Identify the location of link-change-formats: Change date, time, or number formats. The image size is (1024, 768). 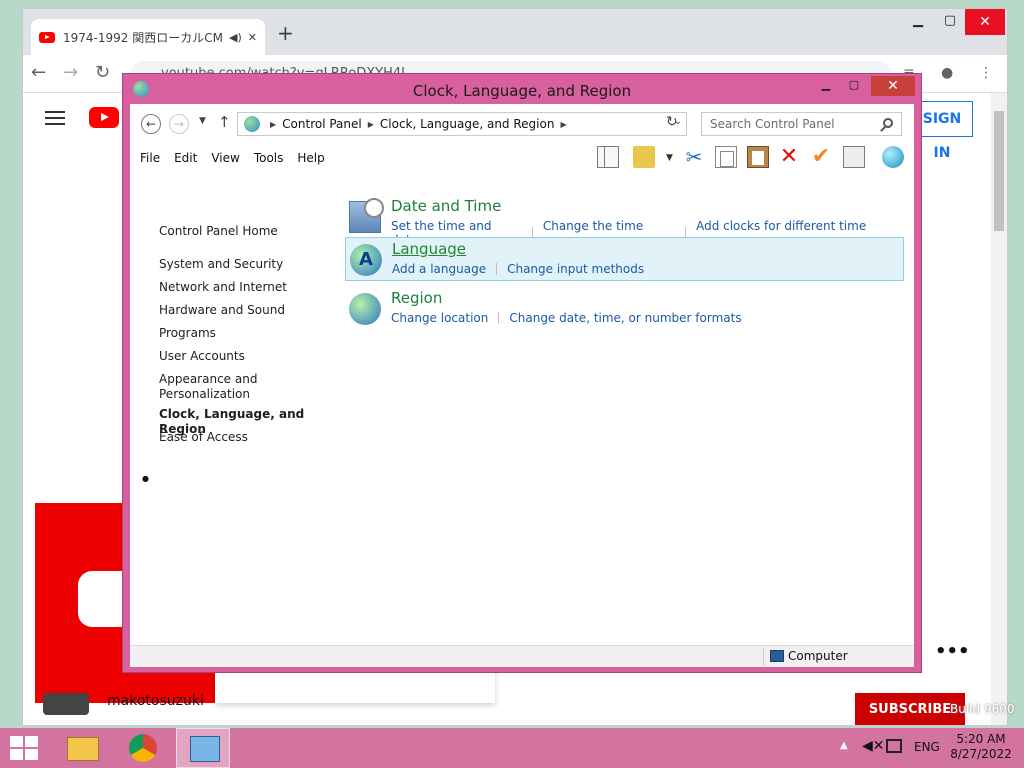
(625, 318).